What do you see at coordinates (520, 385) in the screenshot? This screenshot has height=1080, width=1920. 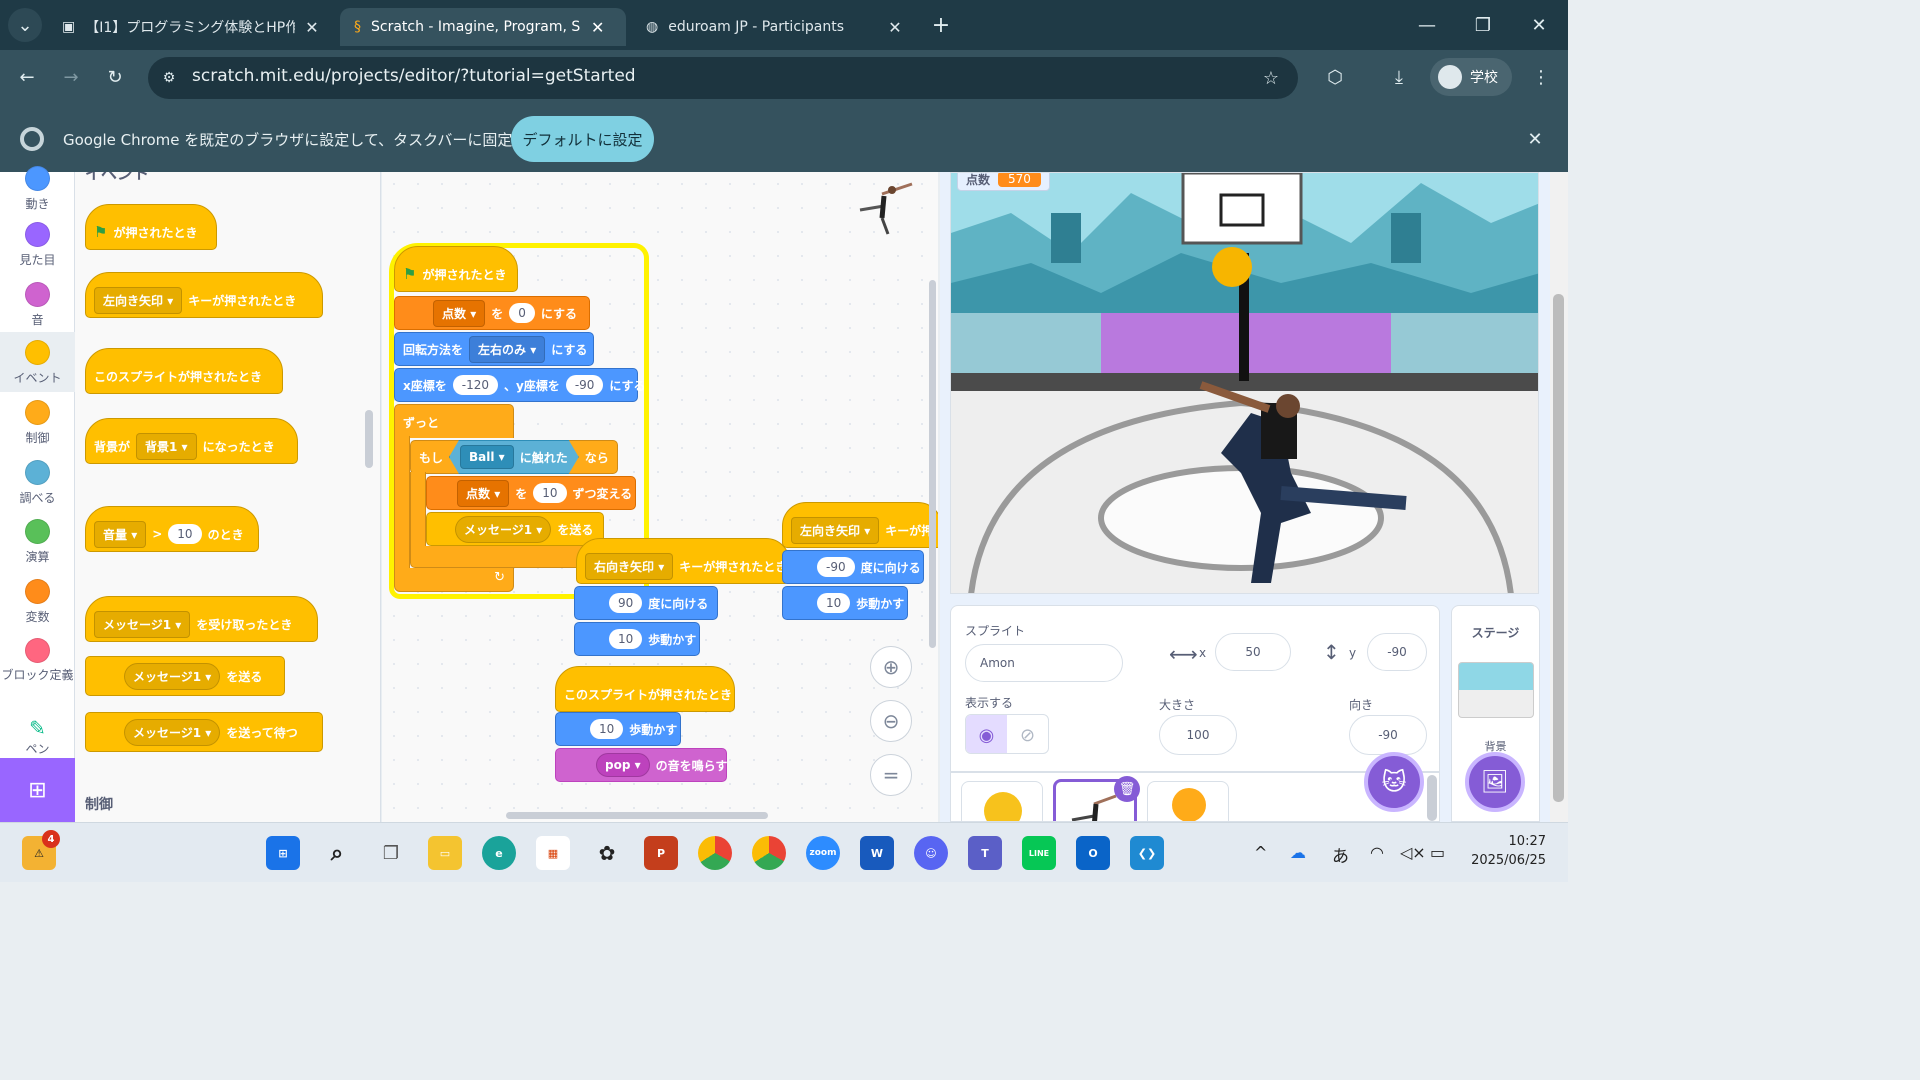 I see `go-to-xy-block: x座標を -120 、y座標を -90 にする` at bounding box center [520, 385].